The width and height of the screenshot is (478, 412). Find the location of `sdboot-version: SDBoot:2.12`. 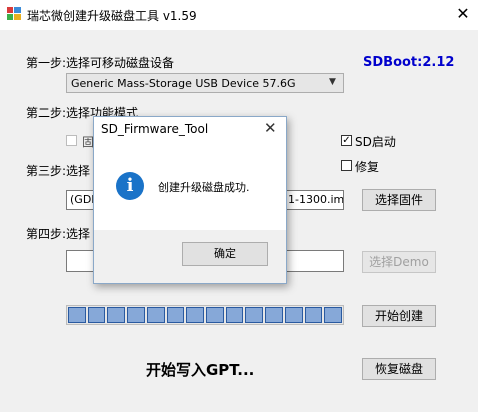

sdboot-version: SDBoot:2.12 is located at coordinates (409, 62).